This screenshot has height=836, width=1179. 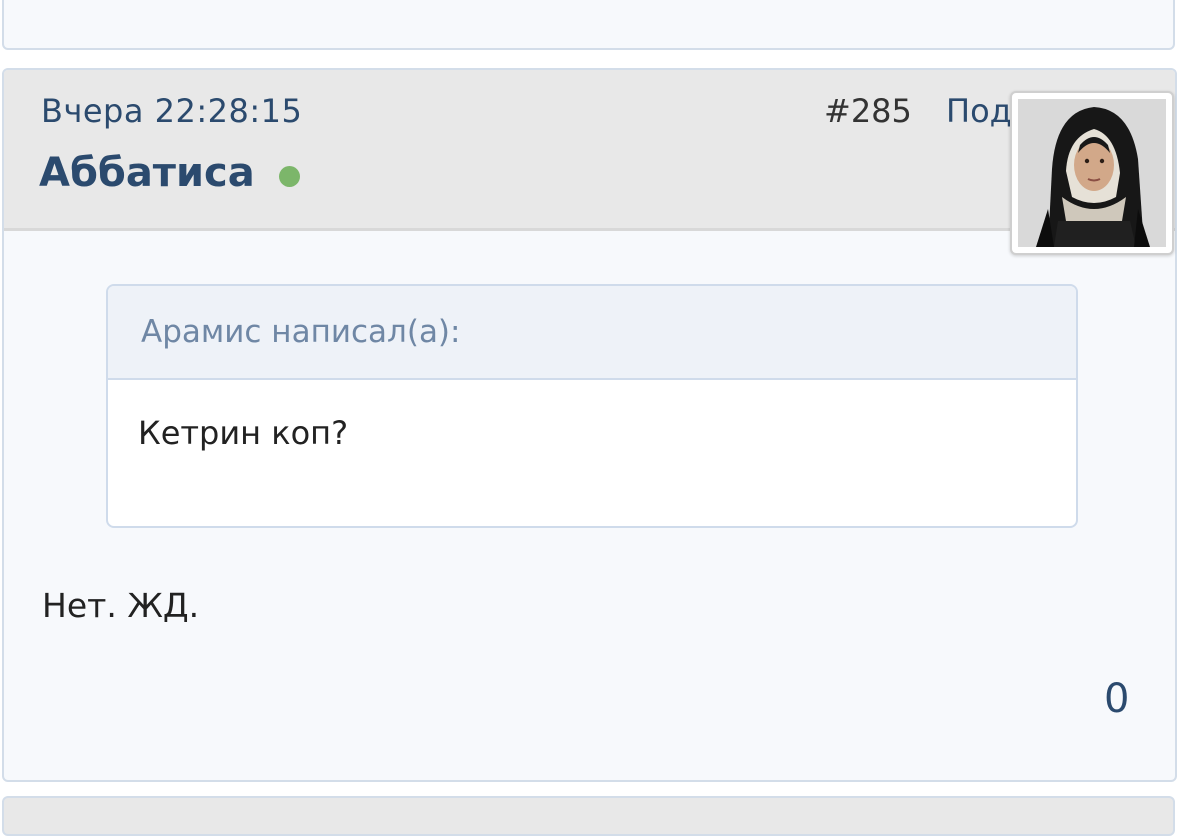 What do you see at coordinates (147, 173) in the screenshot?
I see `author-name: Аббатиса` at bounding box center [147, 173].